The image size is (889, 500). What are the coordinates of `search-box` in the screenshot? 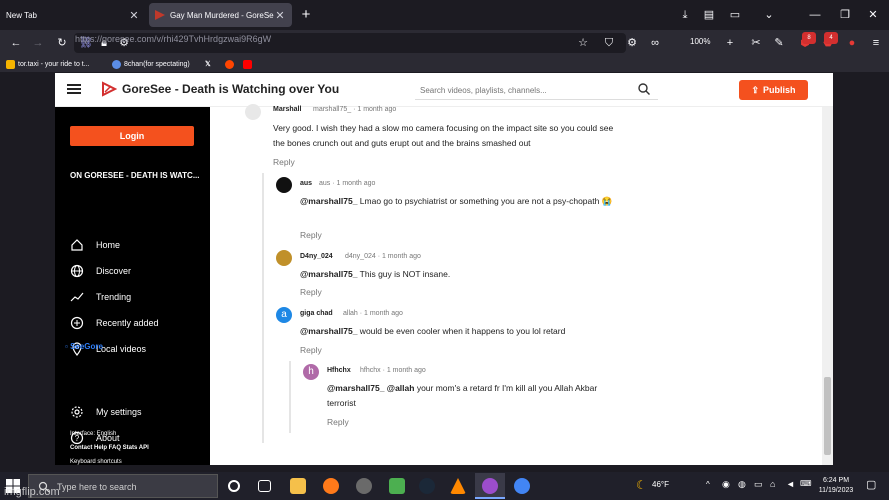 It's located at (536, 90).